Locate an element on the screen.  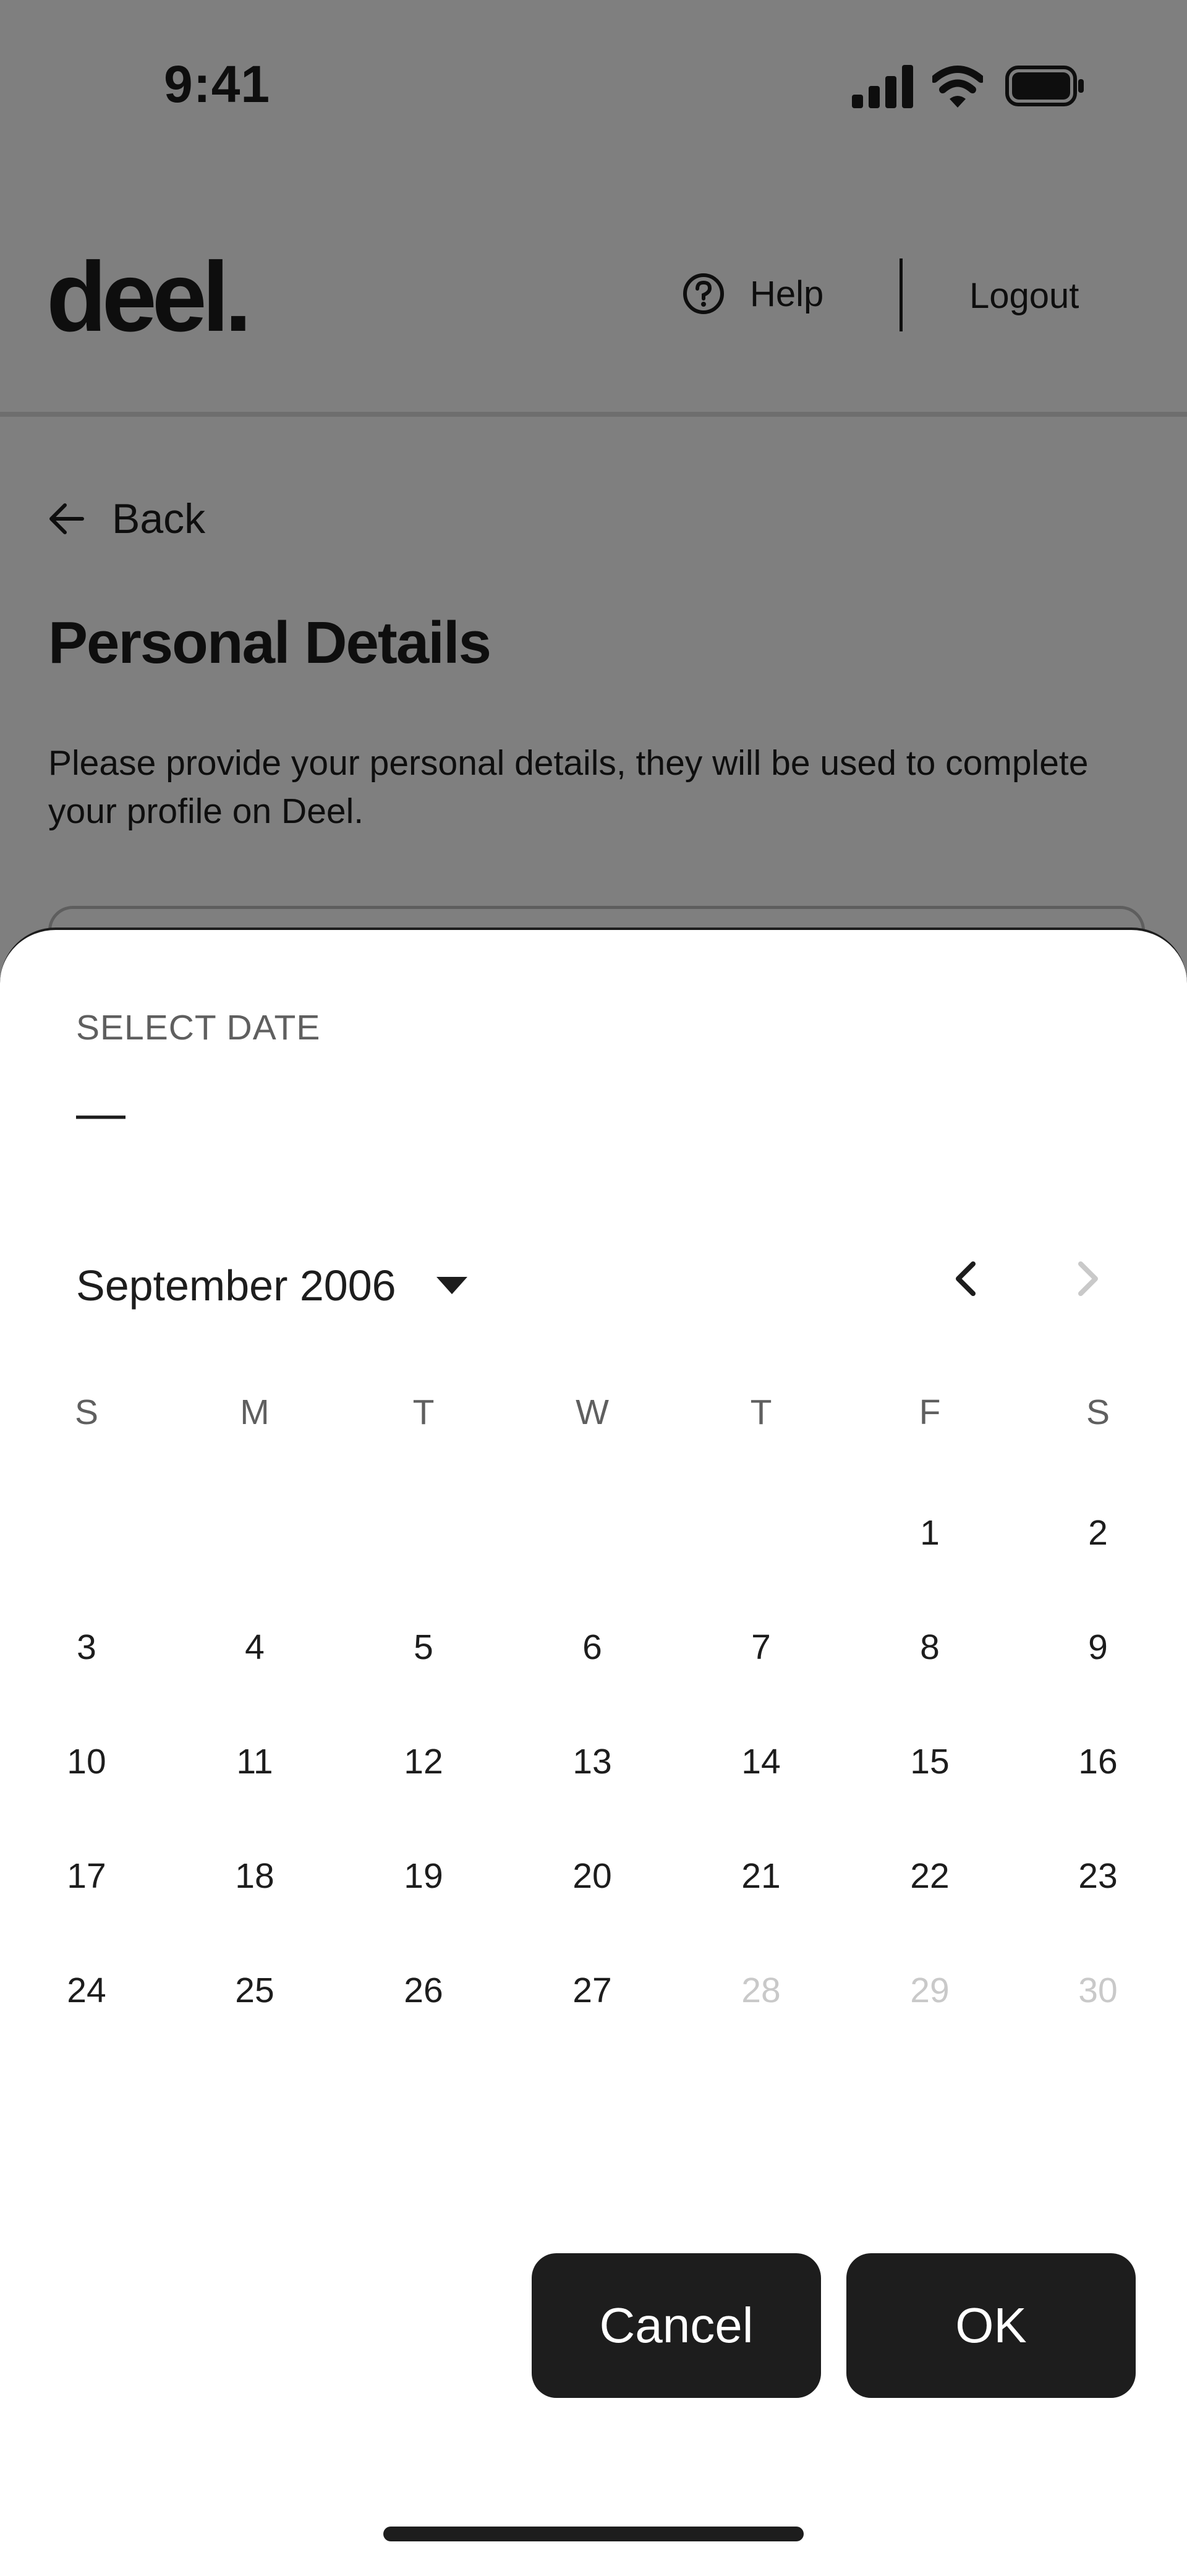
calendar-day: 5 is located at coordinates (424, 1647).